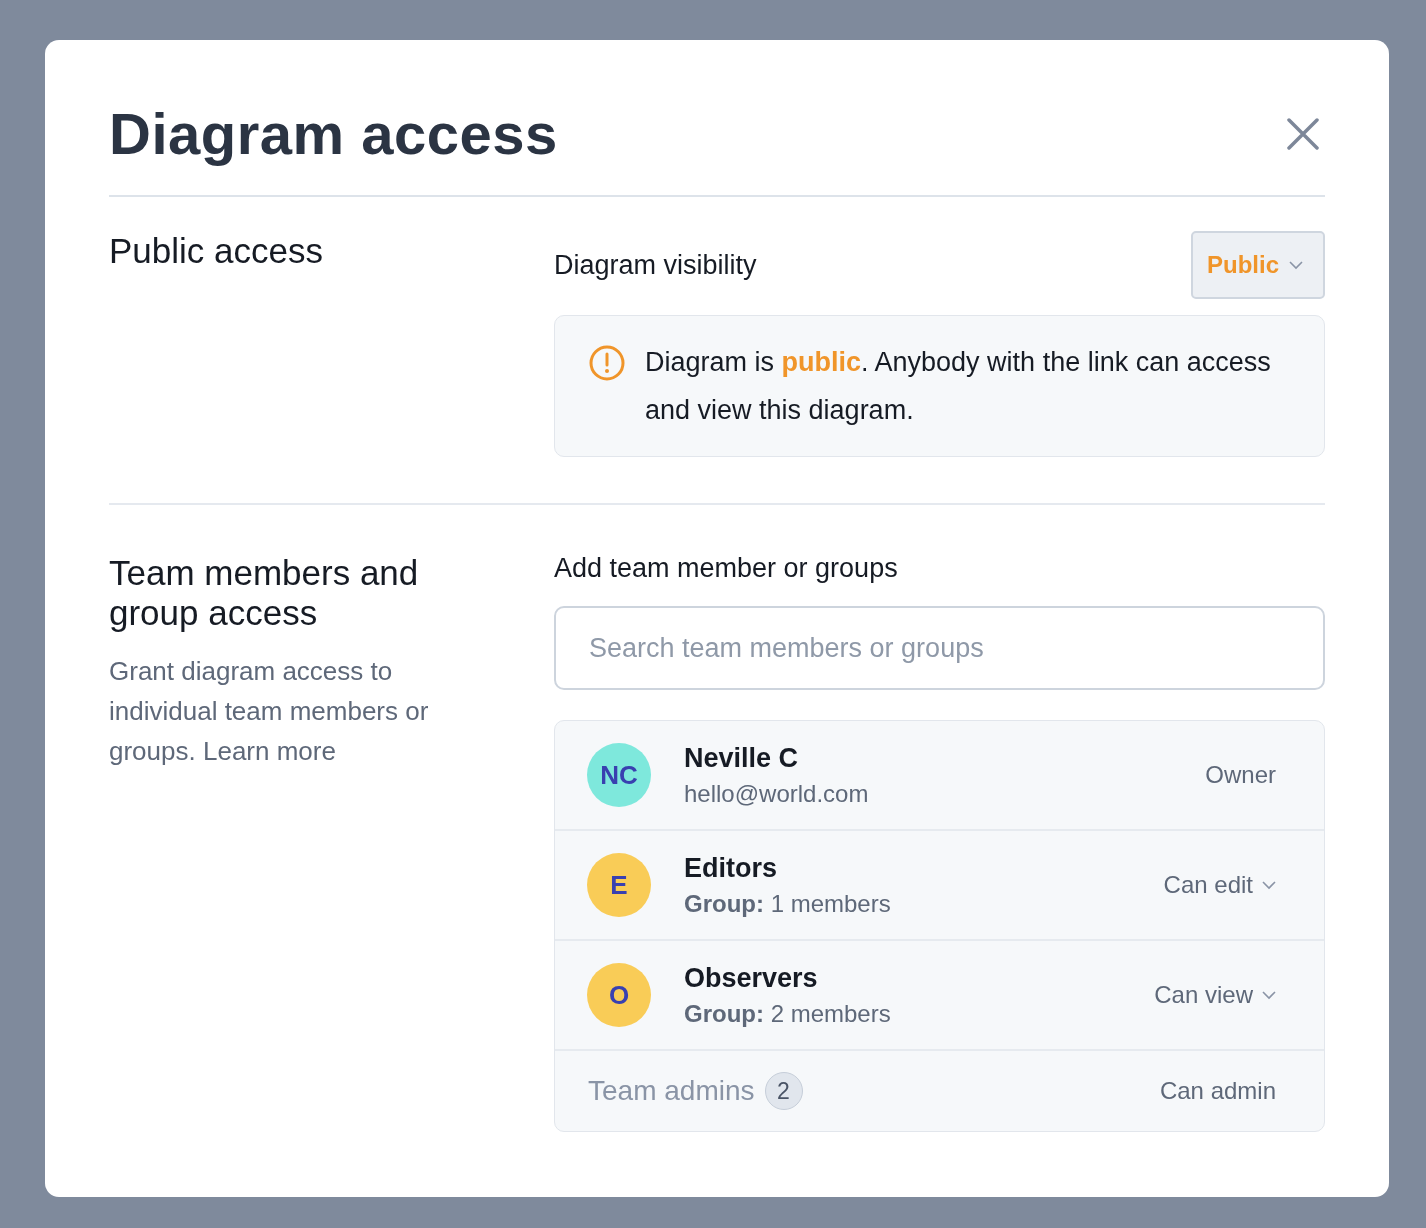  What do you see at coordinates (1303, 133) in the screenshot?
I see `close-icon` at bounding box center [1303, 133].